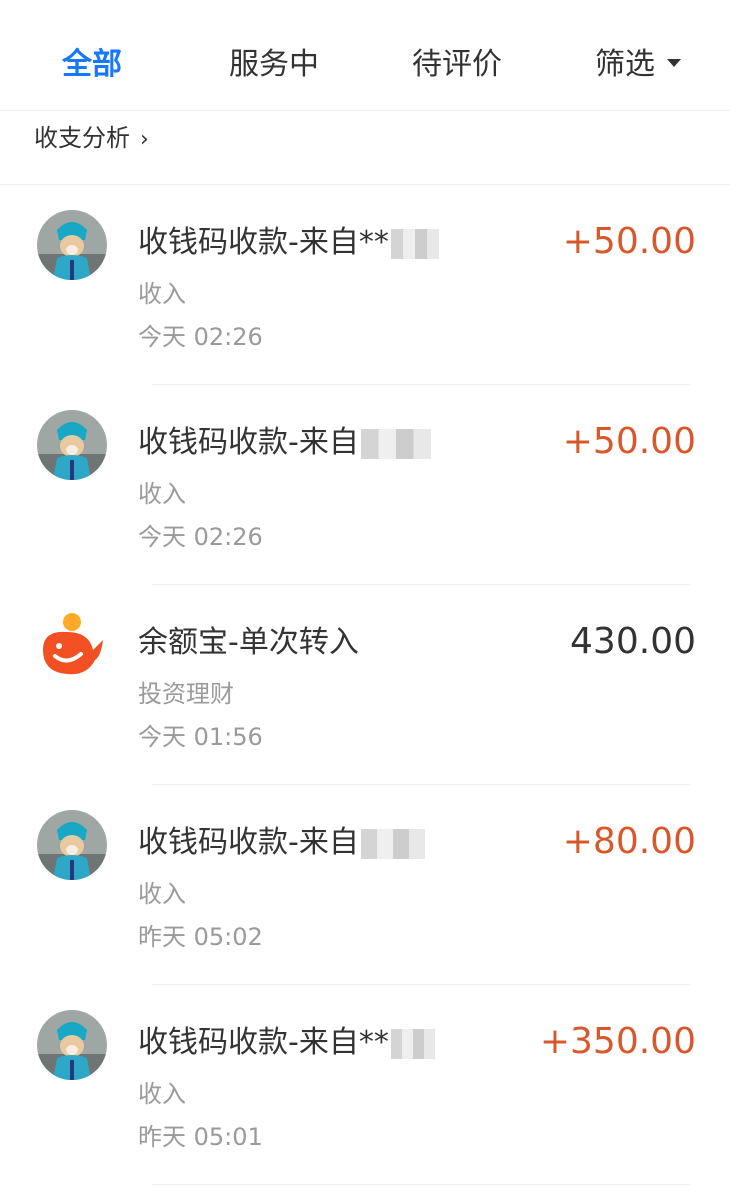 The width and height of the screenshot is (730, 1200). I want to click on row-divider, so click(421, 1184).